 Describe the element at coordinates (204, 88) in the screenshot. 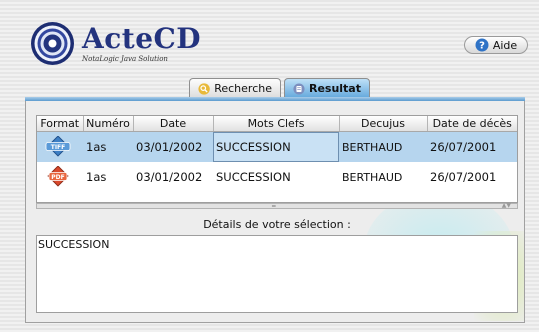

I see `search-icon` at that location.